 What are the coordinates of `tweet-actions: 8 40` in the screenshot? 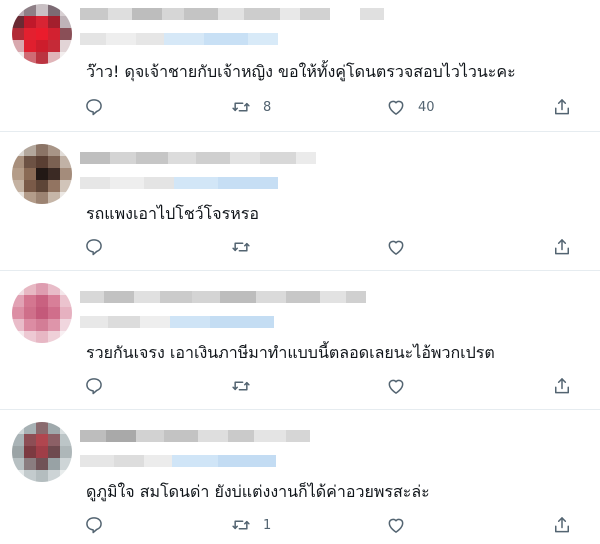 It's located at (334, 107).